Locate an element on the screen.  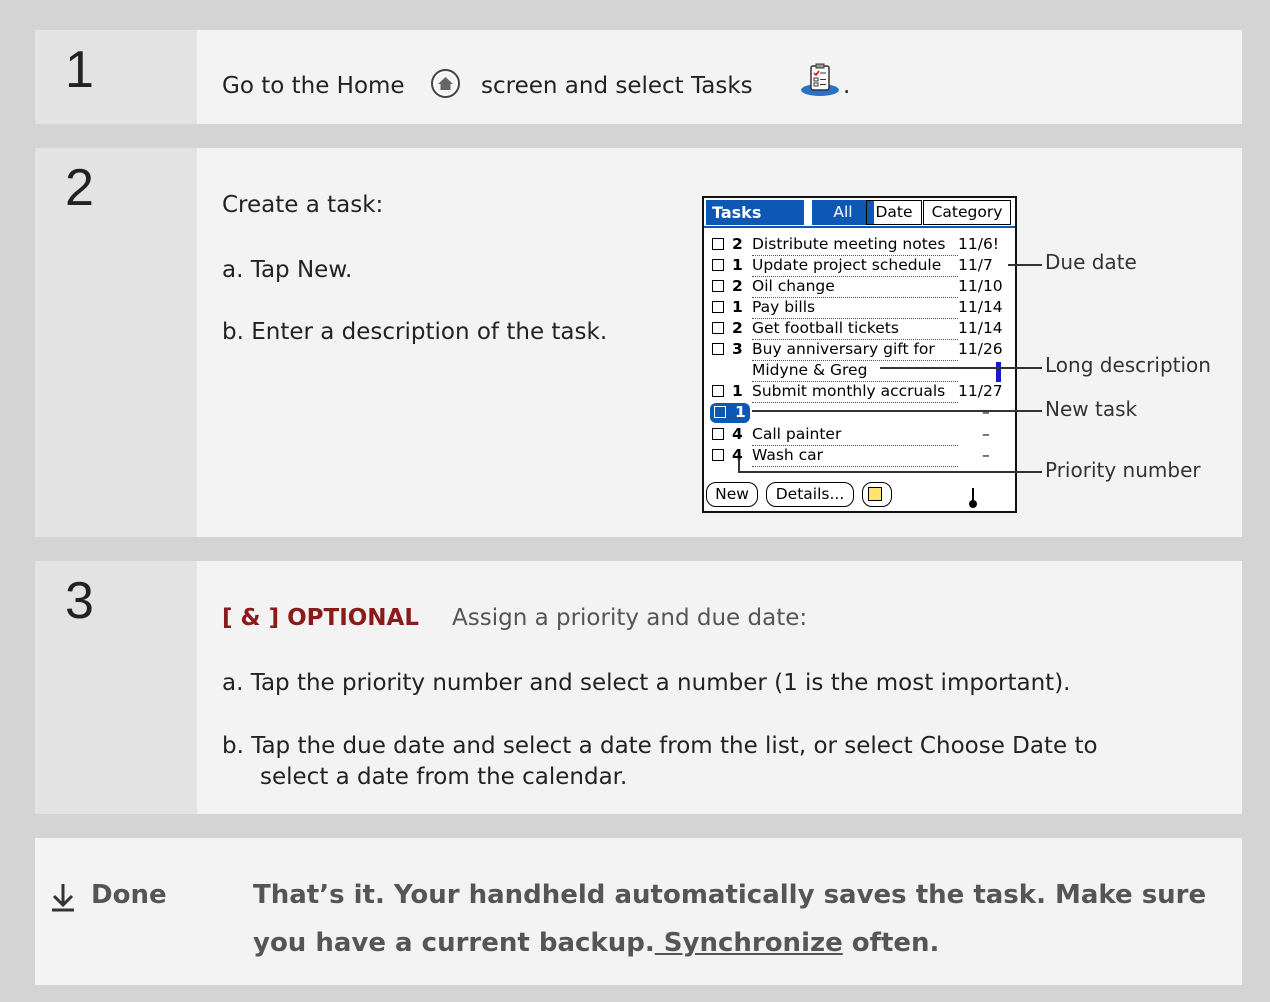
task-description: Pay bills is located at coordinates (855, 308).